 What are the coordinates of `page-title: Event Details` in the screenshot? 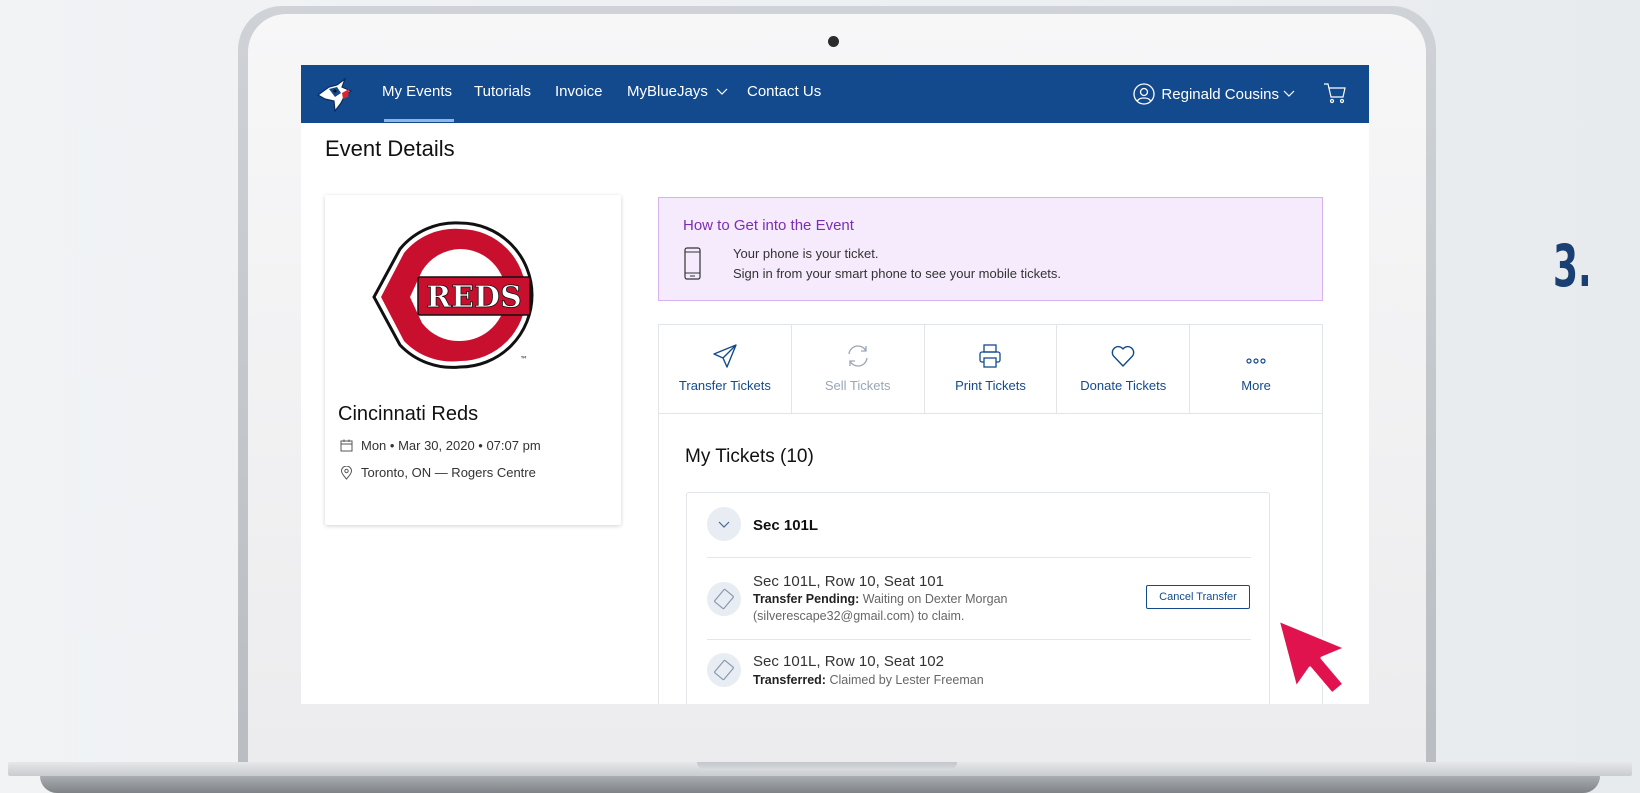 It's located at (390, 148).